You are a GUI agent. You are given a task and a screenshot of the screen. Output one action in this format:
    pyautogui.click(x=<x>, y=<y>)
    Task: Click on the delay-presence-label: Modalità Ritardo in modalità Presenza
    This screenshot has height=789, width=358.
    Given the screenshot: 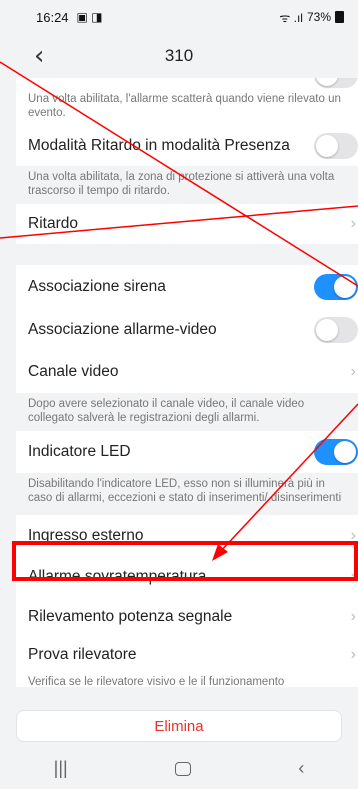 What is the action you would take?
    pyautogui.click(x=159, y=145)
    